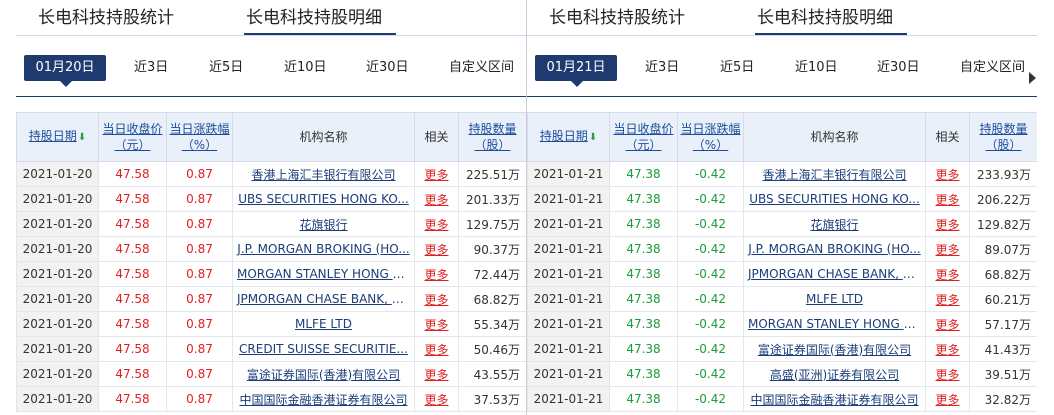  Describe the element at coordinates (576, 71) in the screenshot. I see `date-selected-button: 01月21日` at that location.